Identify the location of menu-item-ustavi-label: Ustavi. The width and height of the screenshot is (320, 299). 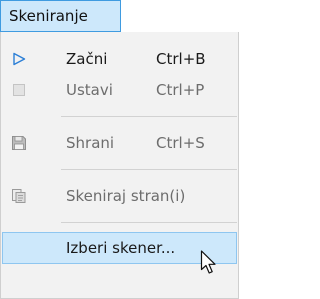
(89, 90).